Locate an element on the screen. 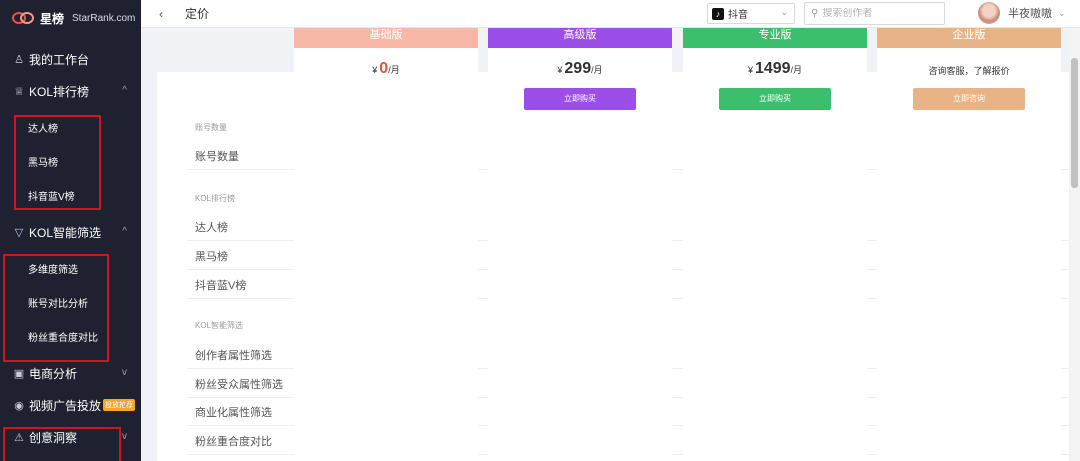 The width and height of the screenshot is (1080, 461). sidebar-item-kol-ranking: ♕ KOL排行榜 ^ is located at coordinates (70, 91).